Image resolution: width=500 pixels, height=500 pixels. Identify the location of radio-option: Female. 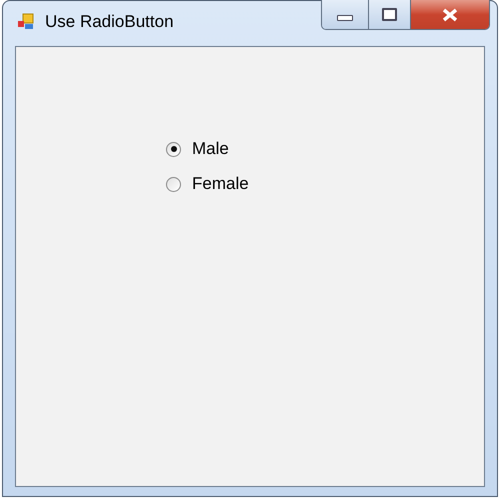
(325, 184).